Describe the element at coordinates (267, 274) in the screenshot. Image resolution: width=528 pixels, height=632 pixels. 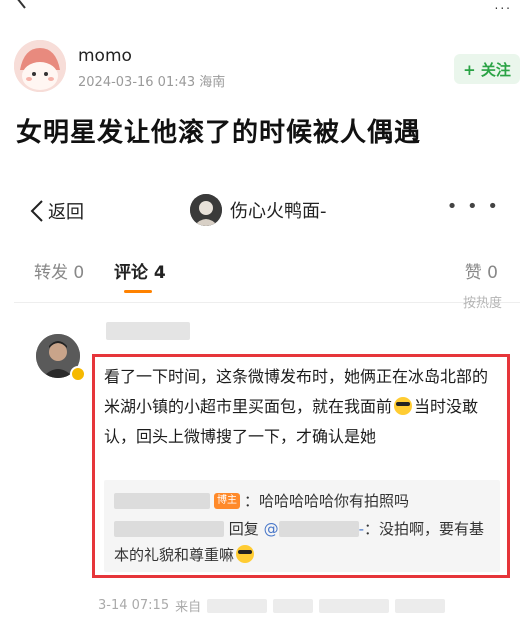
I see `tab-row: 转发 0 评论 4 赞 0` at that location.